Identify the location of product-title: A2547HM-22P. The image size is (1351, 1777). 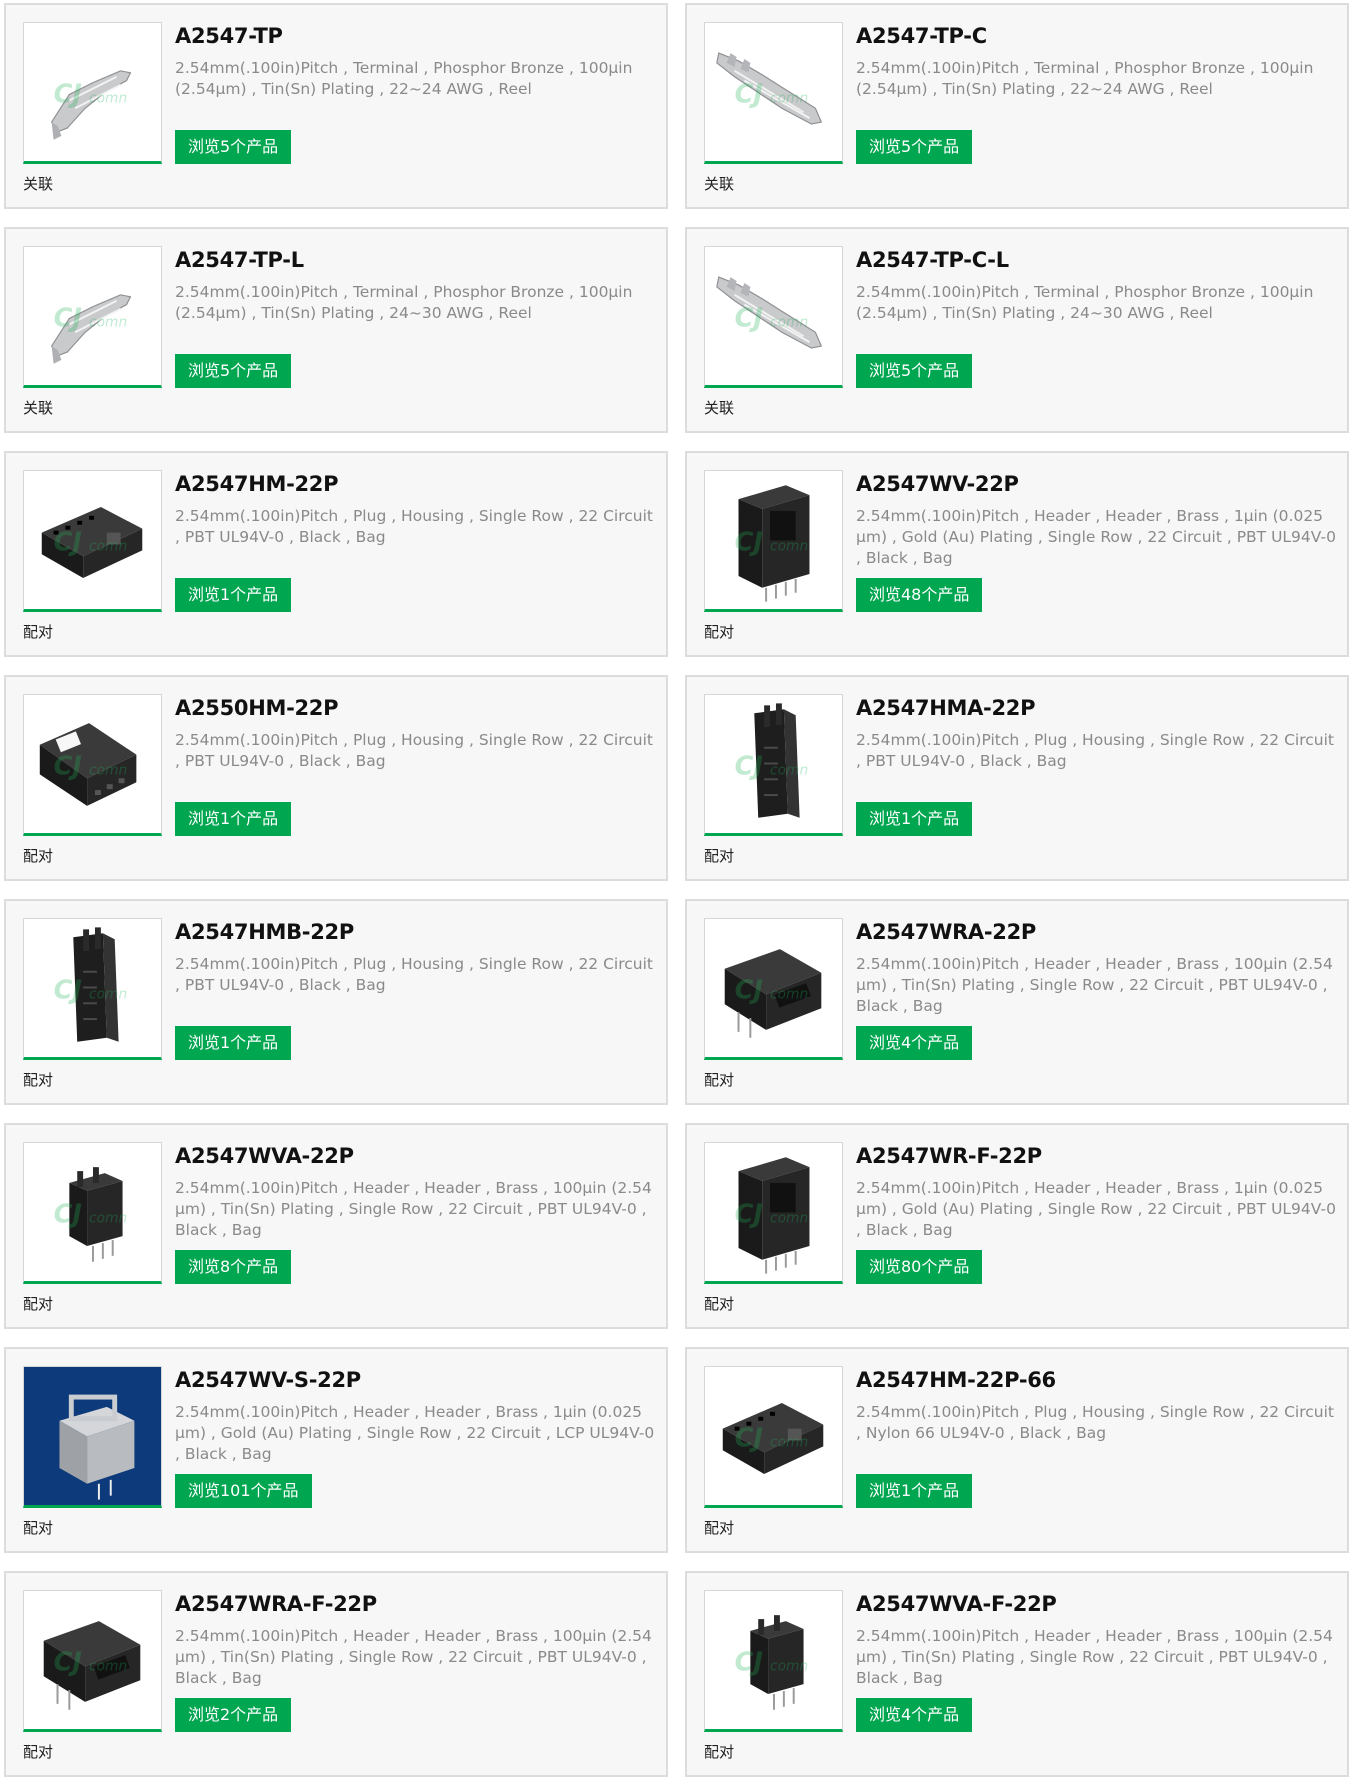
(257, 484).